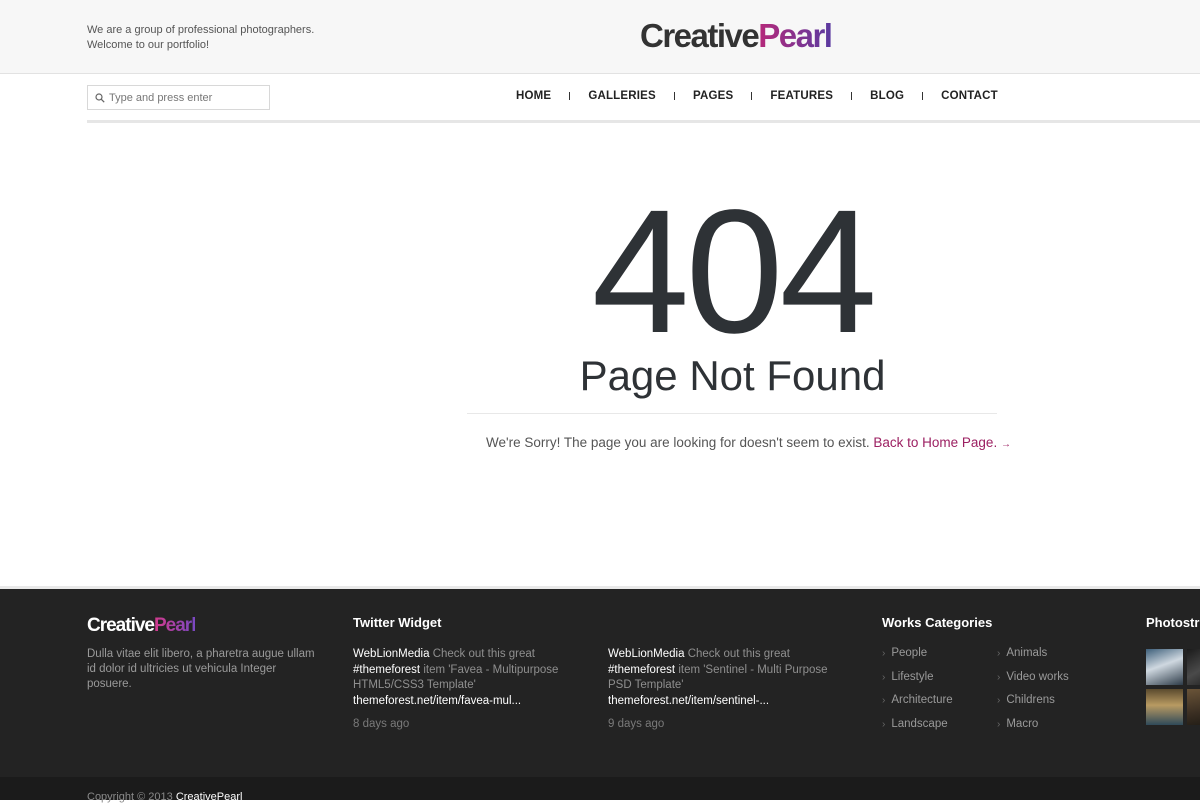  Describe the element at coordinates (801, 96) in the screenshot. I see `nav-features: FEATURES` at that location.